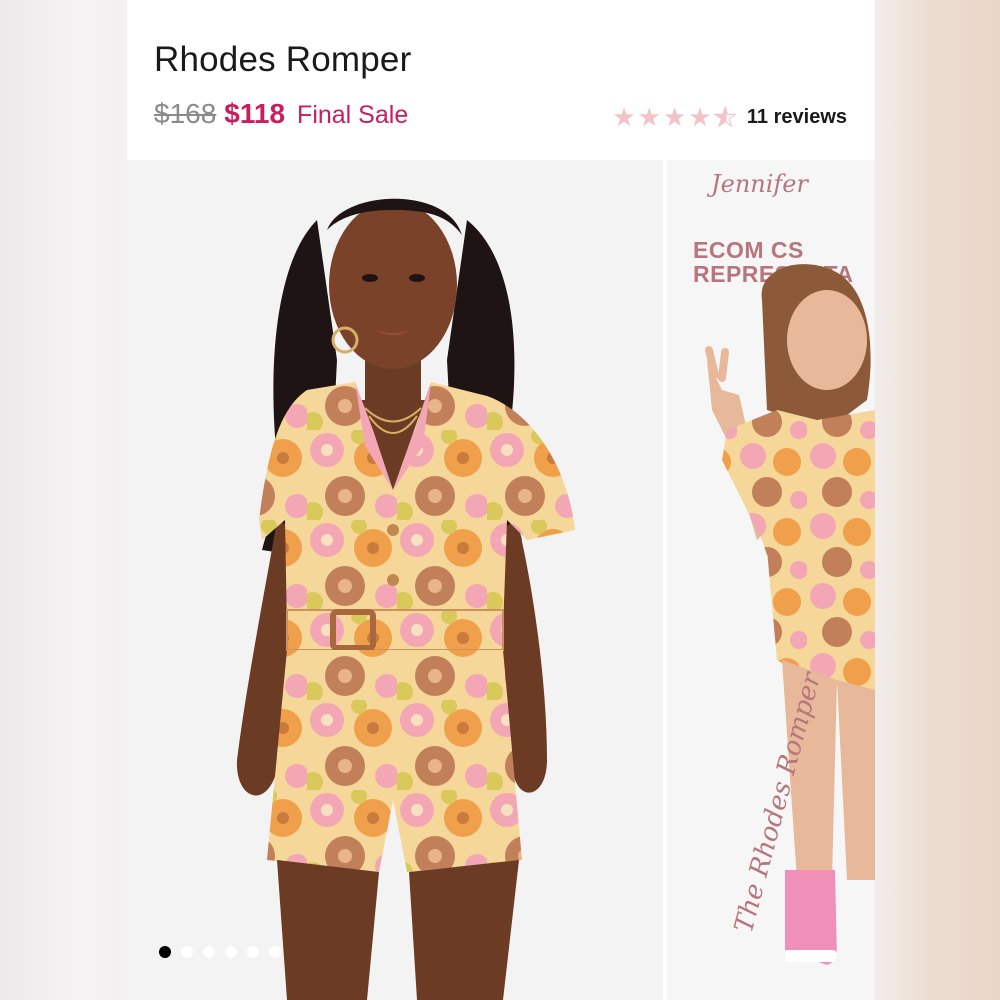 The width and height of the screenshot is (1000, 1000). I want to click on reviews-link: 11 reviews, so click(797, 117).